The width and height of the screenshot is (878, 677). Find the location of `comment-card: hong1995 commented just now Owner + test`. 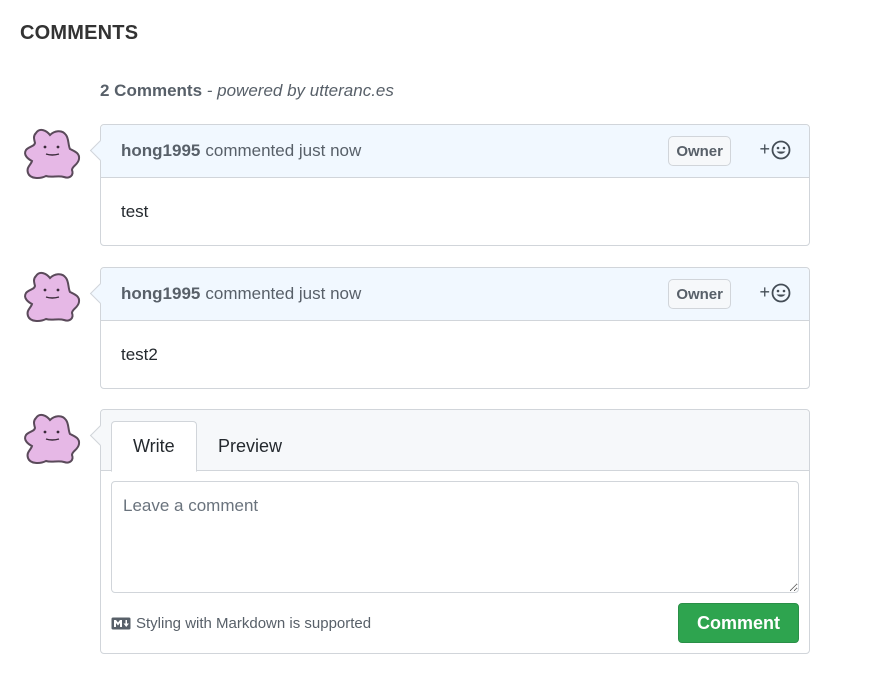

comment-card: hong1995 commented just now Owner + test is located at coordinates (455, 185).